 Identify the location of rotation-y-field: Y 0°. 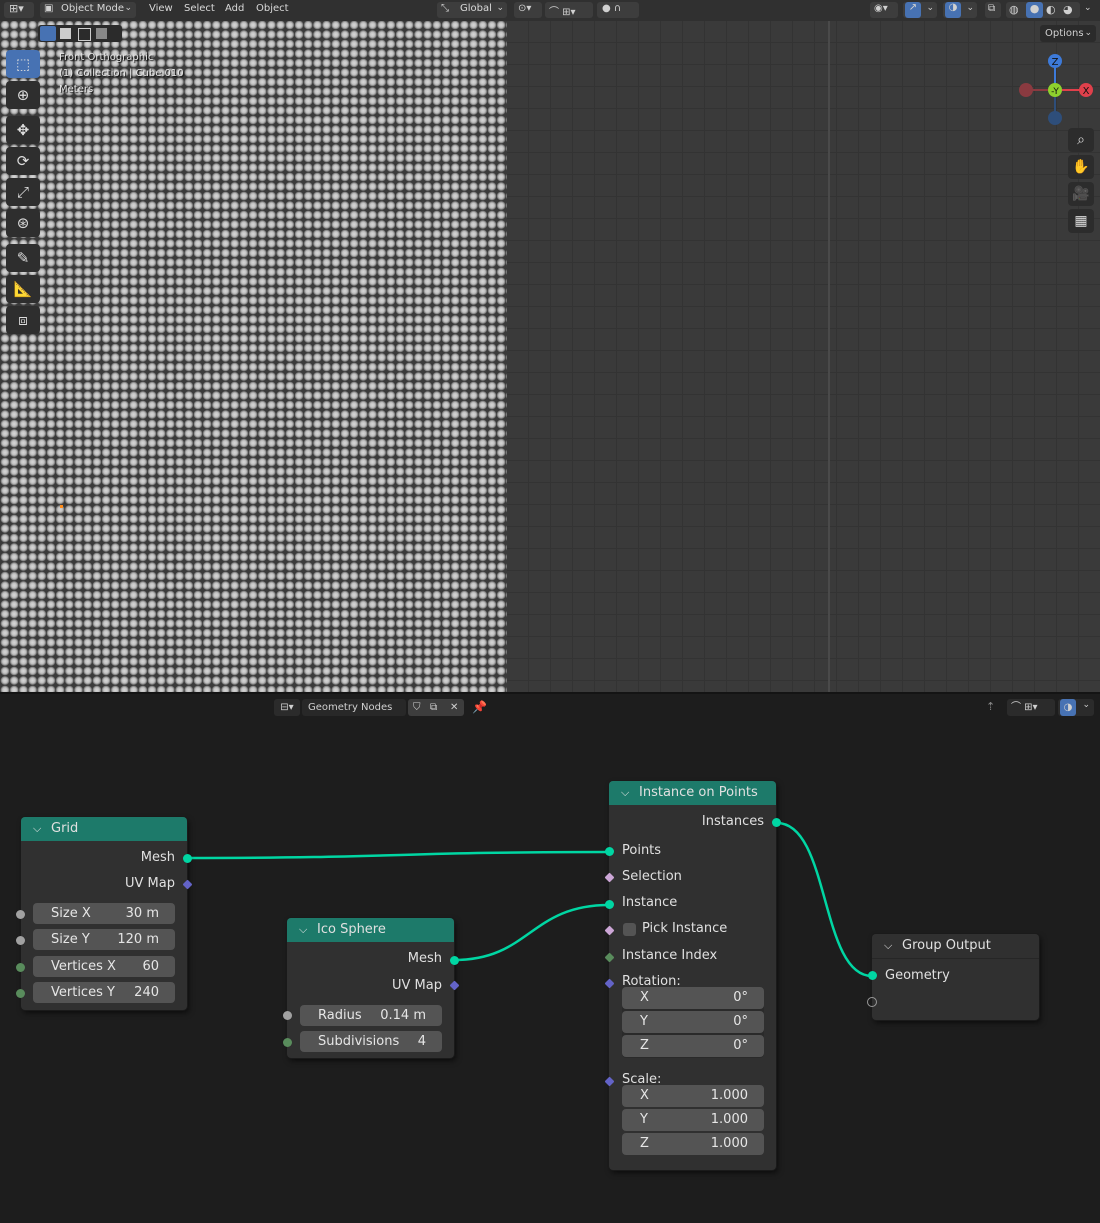
(693, 1022).